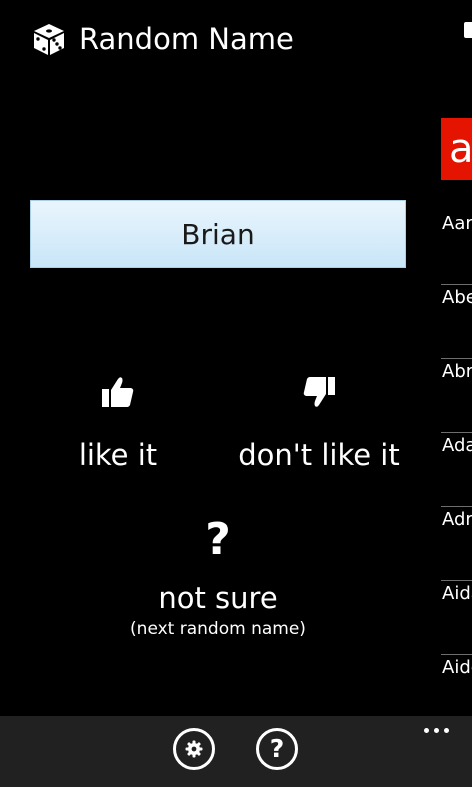 The height and width of the screenshot is (787, 472). What do you see at coordinates (118, 424) in the screenshot?
I see `like-button: like it` at bounding box center [118, 424].